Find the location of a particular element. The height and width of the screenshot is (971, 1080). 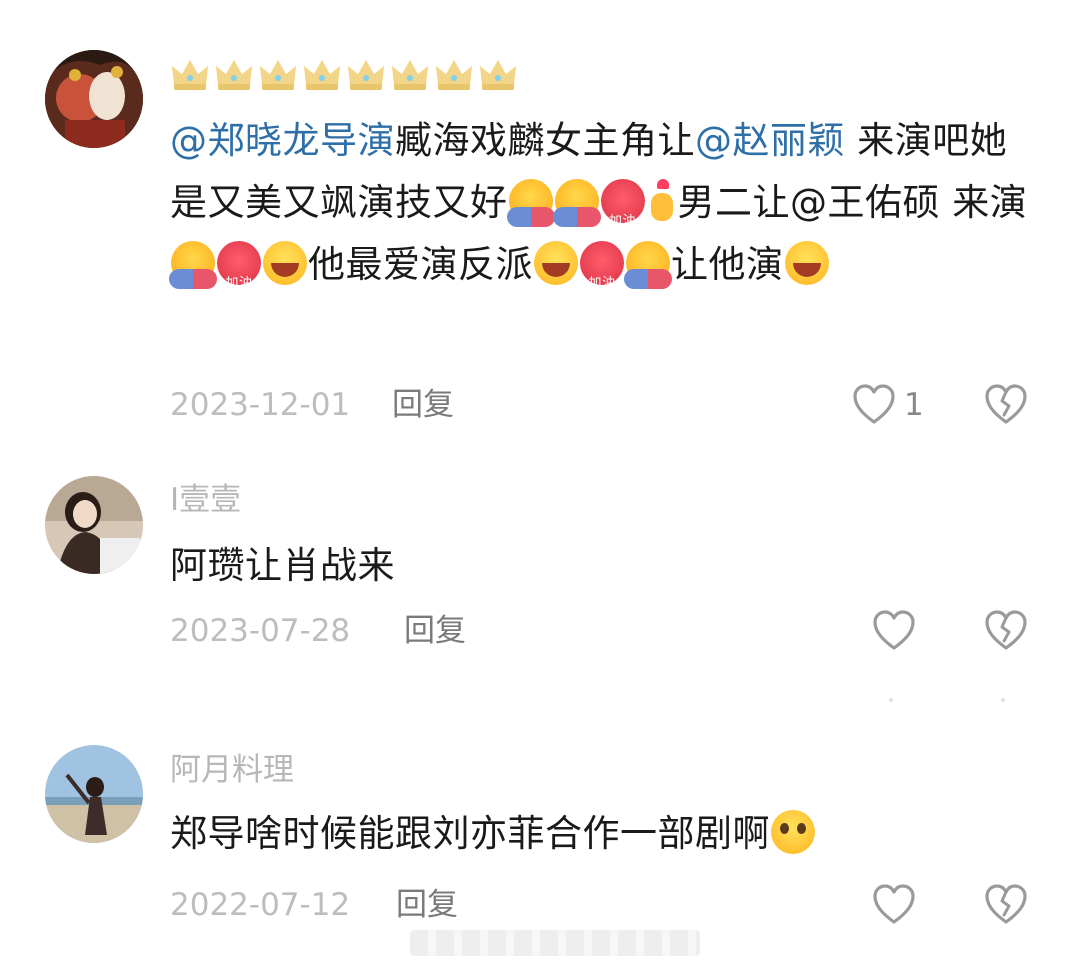

username: 阿月料理 is located at coordinates (232, 770).